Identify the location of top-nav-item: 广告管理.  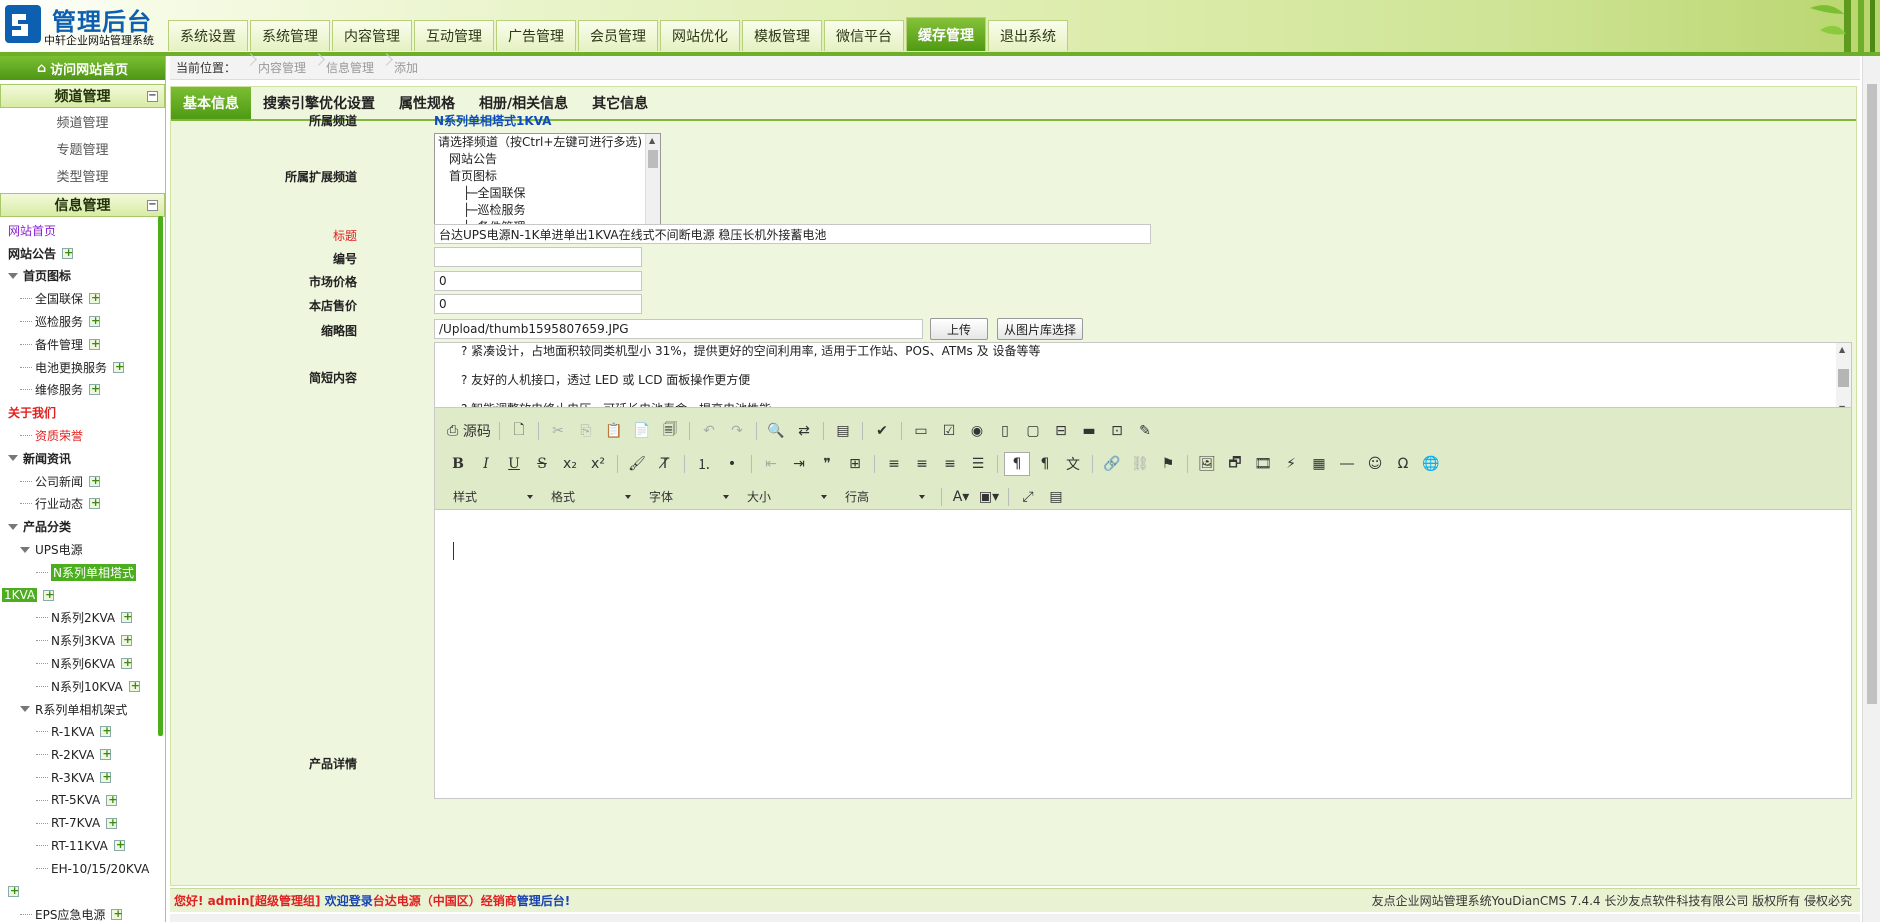
(536, 35).